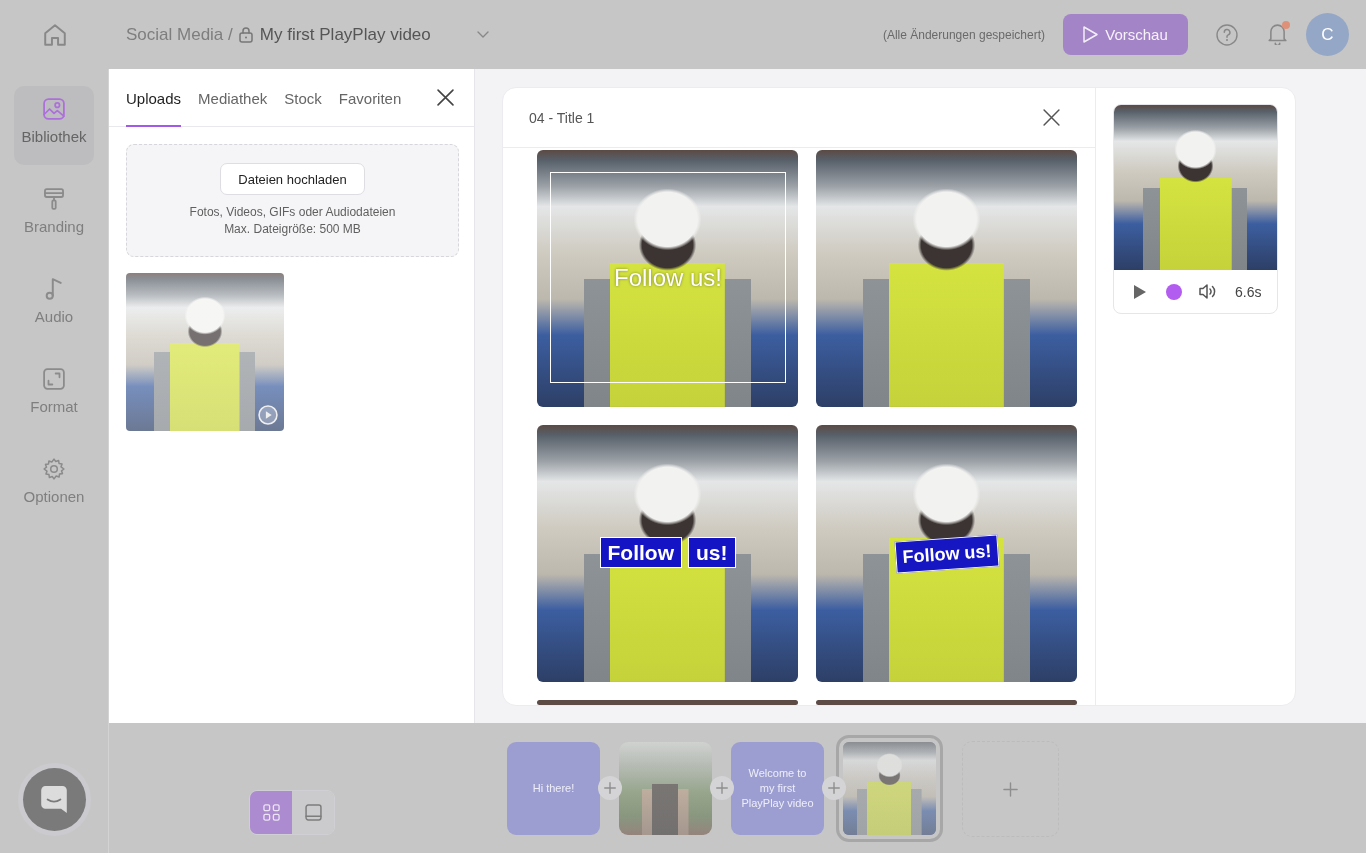  I want to click on sidebar-item: Audio, so click(54, 305).